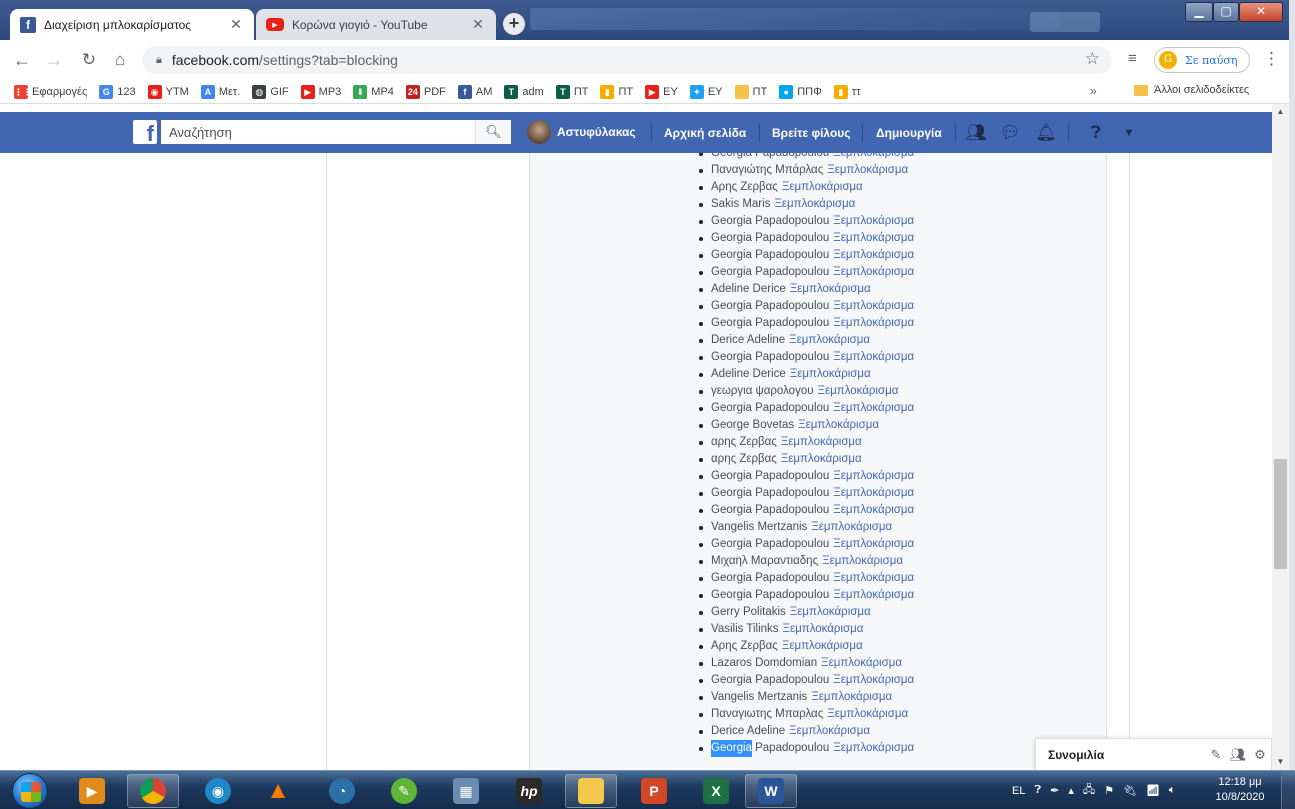 The height and width of the screenshot is (809, 1295). I want to click on bookmark-item: ● ΠΠΦ, so click(800, 91).